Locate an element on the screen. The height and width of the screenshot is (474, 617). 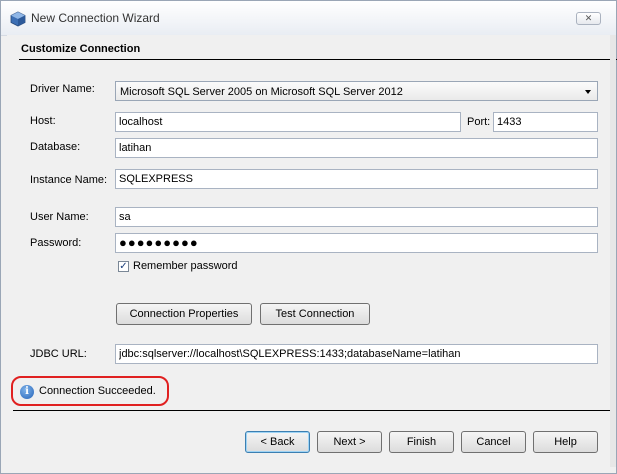
port-label: Port: is located at coordinates (479, 122).